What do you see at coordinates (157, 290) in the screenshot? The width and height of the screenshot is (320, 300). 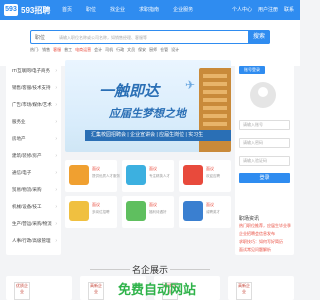 I see `watermark: 免费自动网站` at bounding box center [157, 290].